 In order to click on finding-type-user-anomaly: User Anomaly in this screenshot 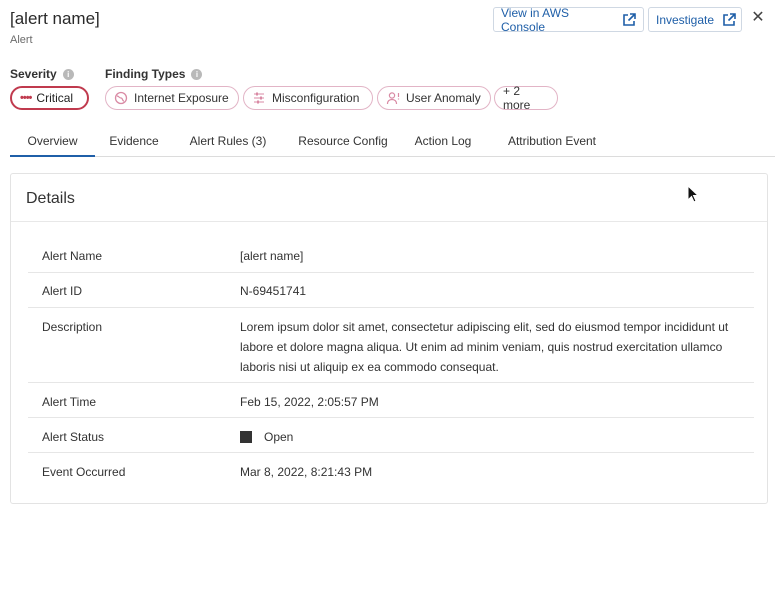, I will do `click(434, 98)`.